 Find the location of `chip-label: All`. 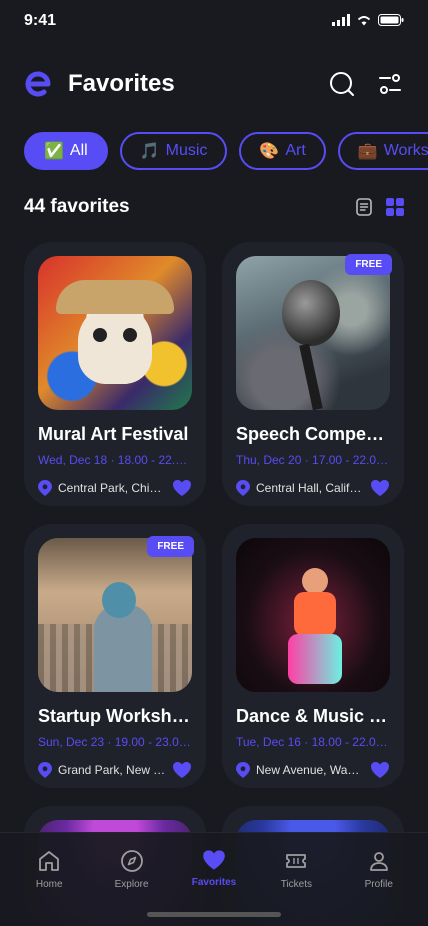

chip-label: All is located at coordinates (78, 150).